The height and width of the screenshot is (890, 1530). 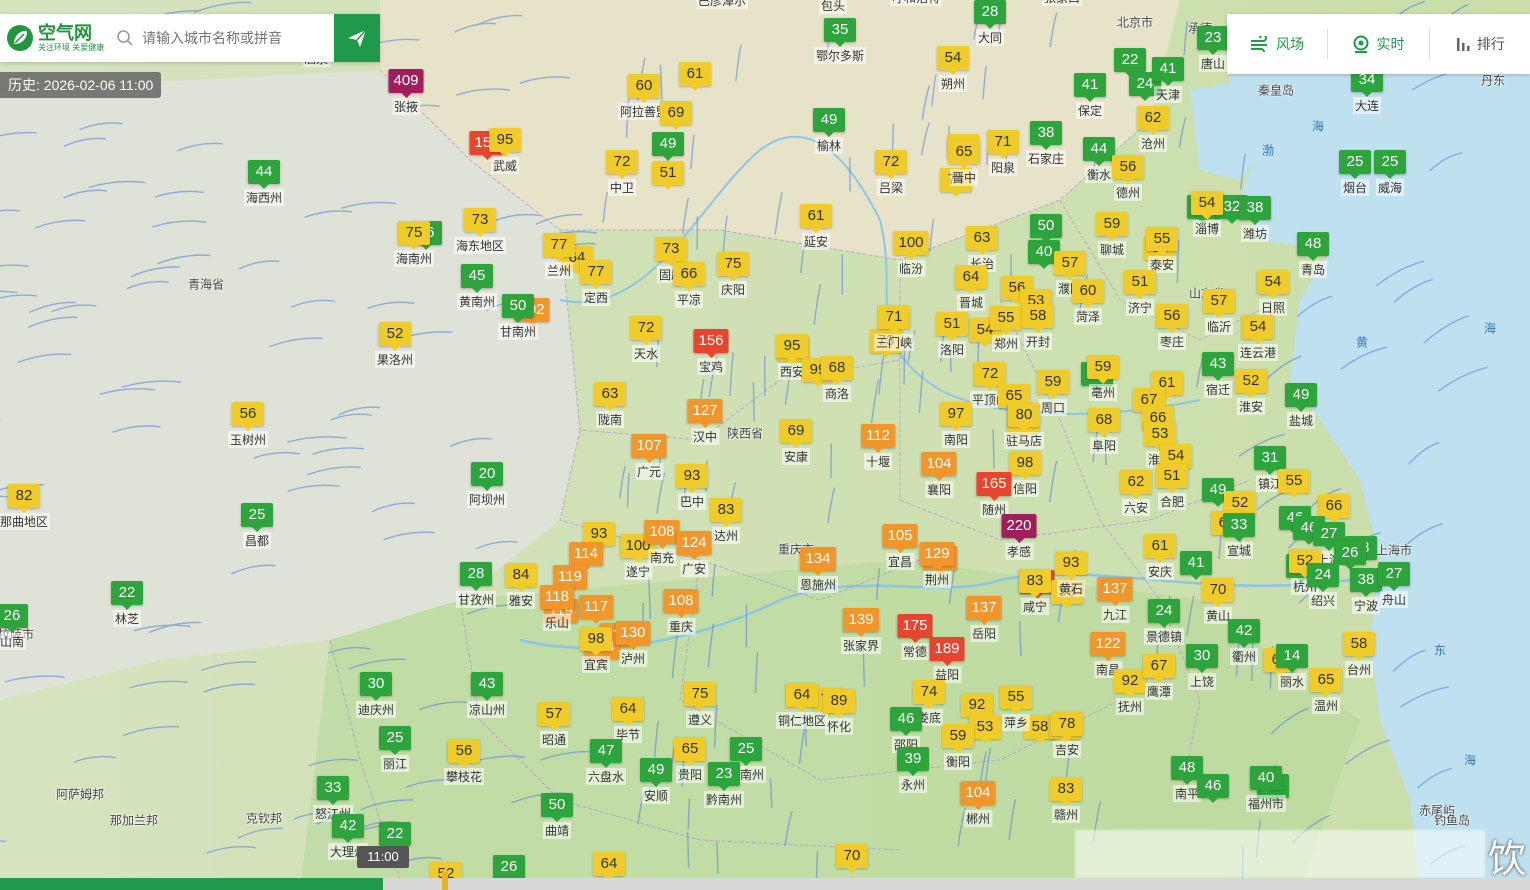 What do you see at coordinates (978, 804) in the screenshot?
I see `aqi-station-marker: 104 郴州` at bounding box center [978, 804].